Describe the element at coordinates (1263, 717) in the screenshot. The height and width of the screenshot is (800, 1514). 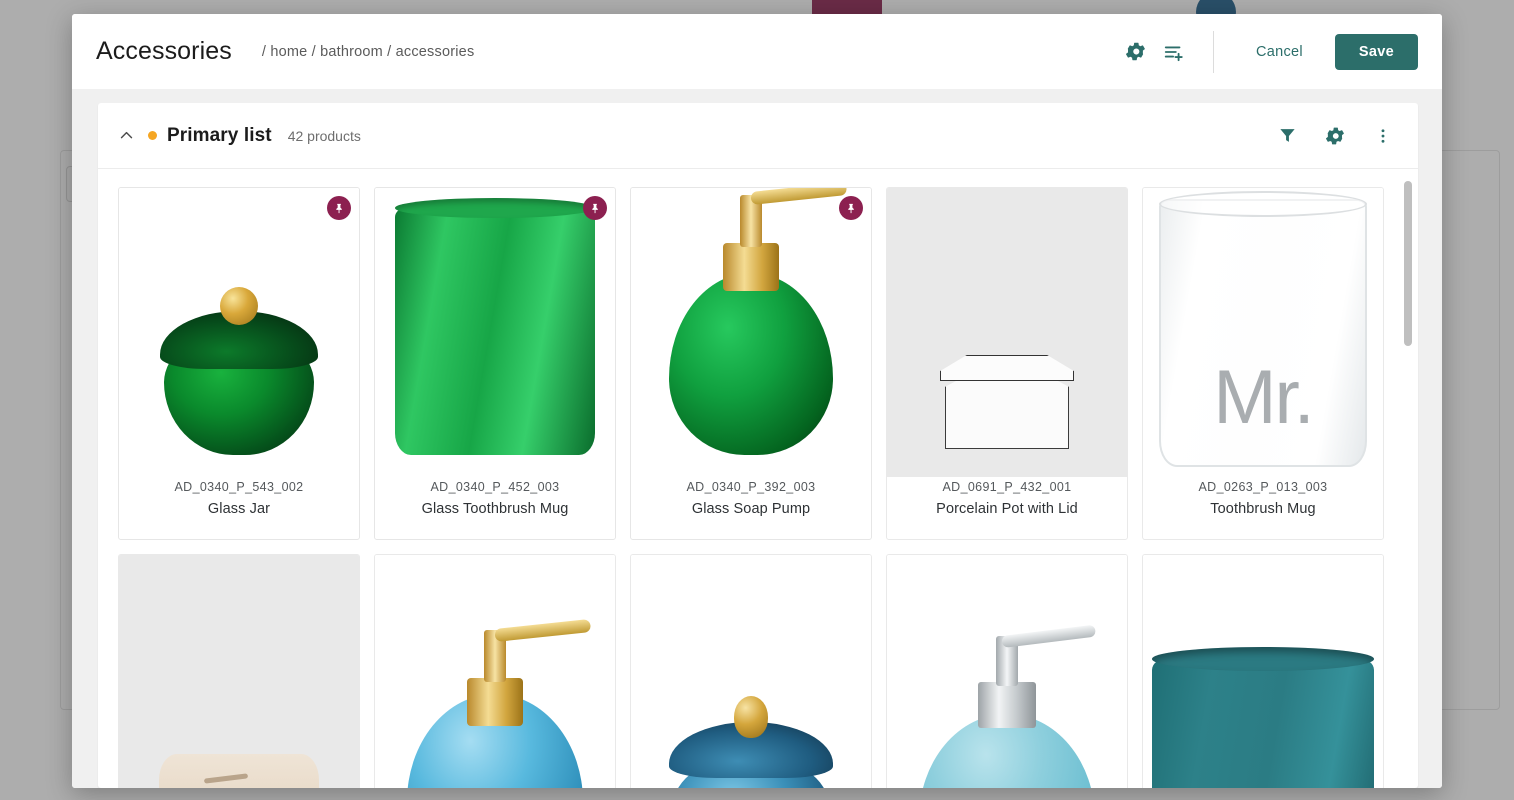
I see `tumbler-teal-art` at that location.